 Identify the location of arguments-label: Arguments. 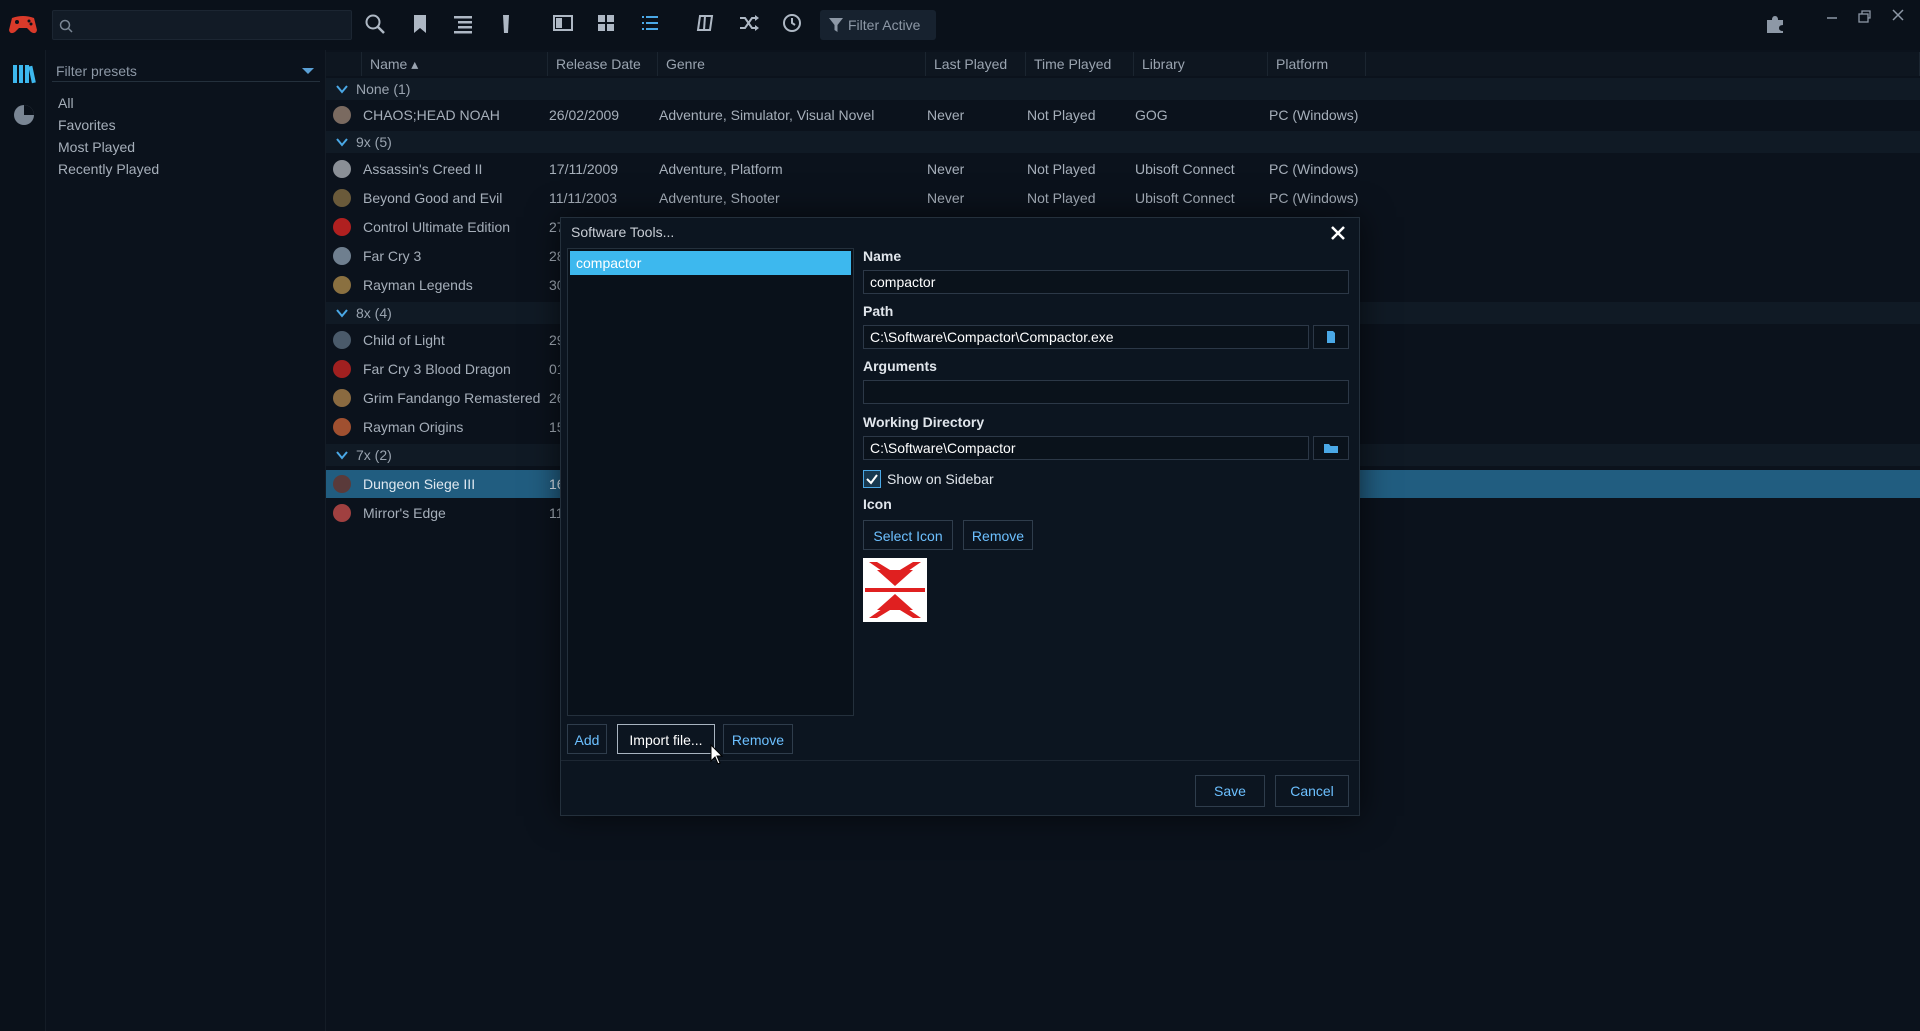
(900, 366).